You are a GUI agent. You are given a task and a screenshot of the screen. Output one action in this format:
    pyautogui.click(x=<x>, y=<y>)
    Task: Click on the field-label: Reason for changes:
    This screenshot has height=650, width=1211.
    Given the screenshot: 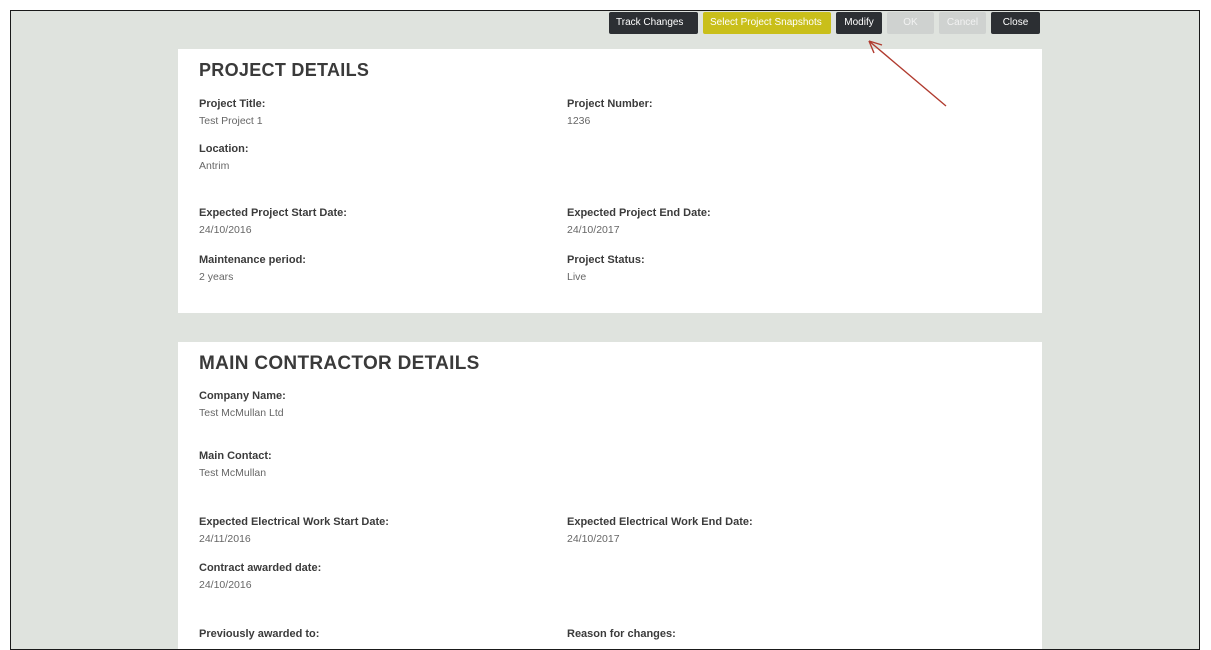 What is the action you would take?
    pyautogui.click(x=621, y=634)
    